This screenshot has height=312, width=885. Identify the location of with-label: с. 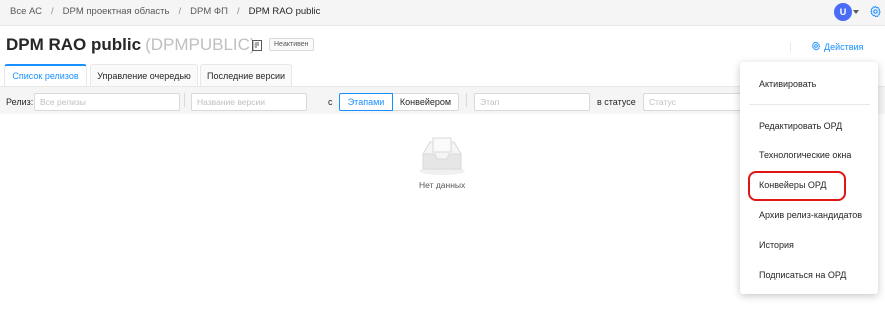
(330, 102).